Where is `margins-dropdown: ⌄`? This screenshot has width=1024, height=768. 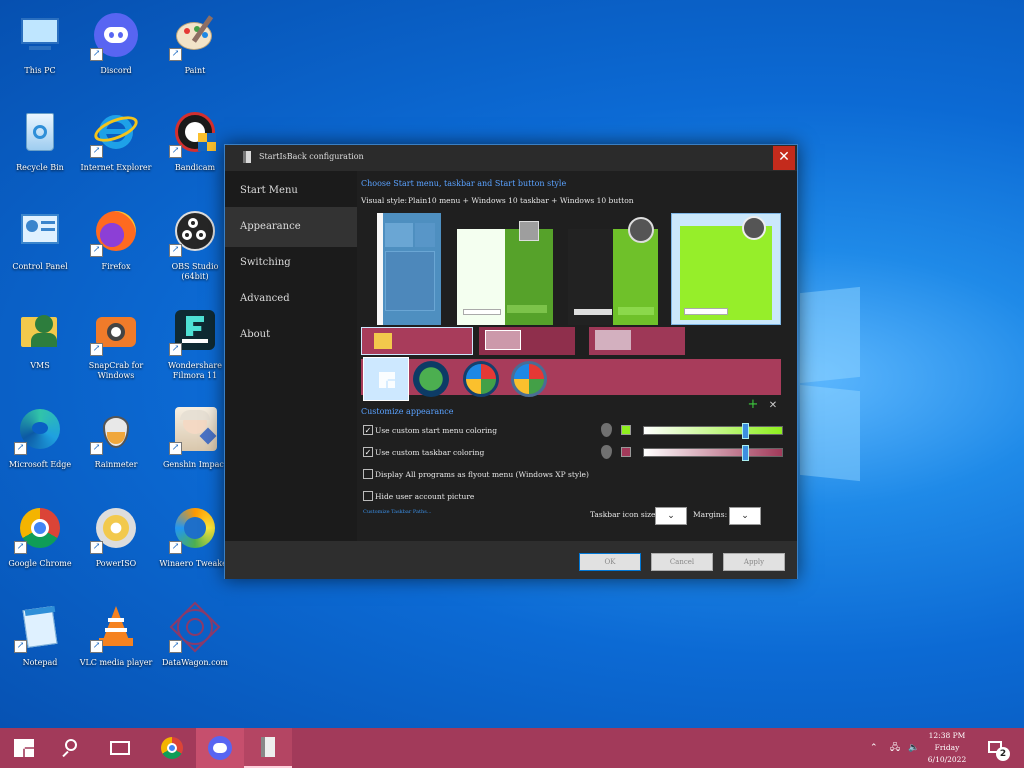
margins-dropdown: ⌄ is located at coordinates (745, 516).